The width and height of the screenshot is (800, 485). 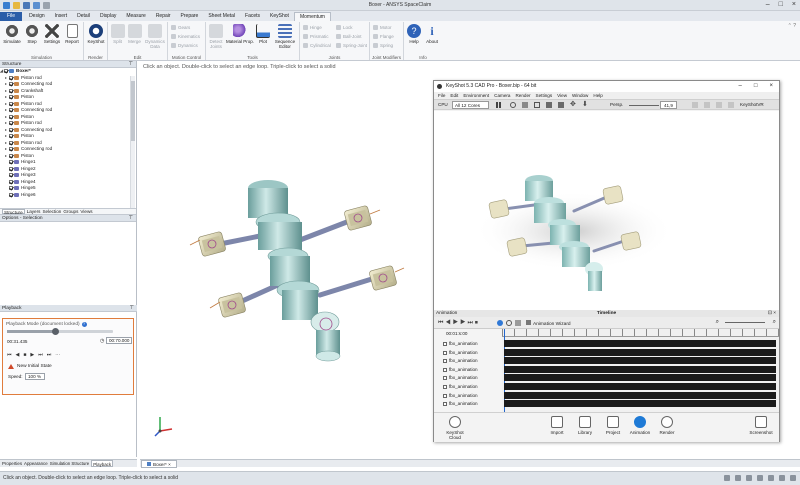 What do you see at coordinates (557, 425) in the screenshot?
I see `import-button: Import` at bounding box center [557, 425].